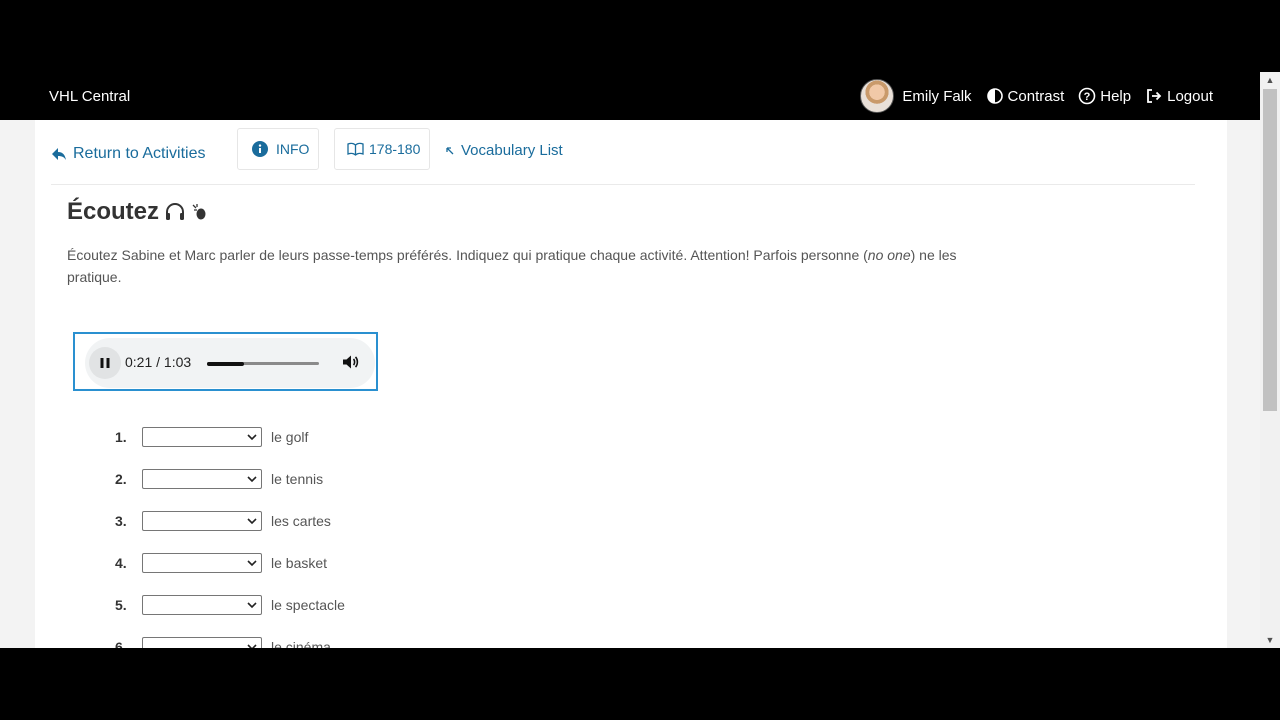 Image resolution: width=1280 pixels, height=720 pixels. I want to click on user-nav: Emily Falk Contrast ? Help Logout, so click(1036, 96).